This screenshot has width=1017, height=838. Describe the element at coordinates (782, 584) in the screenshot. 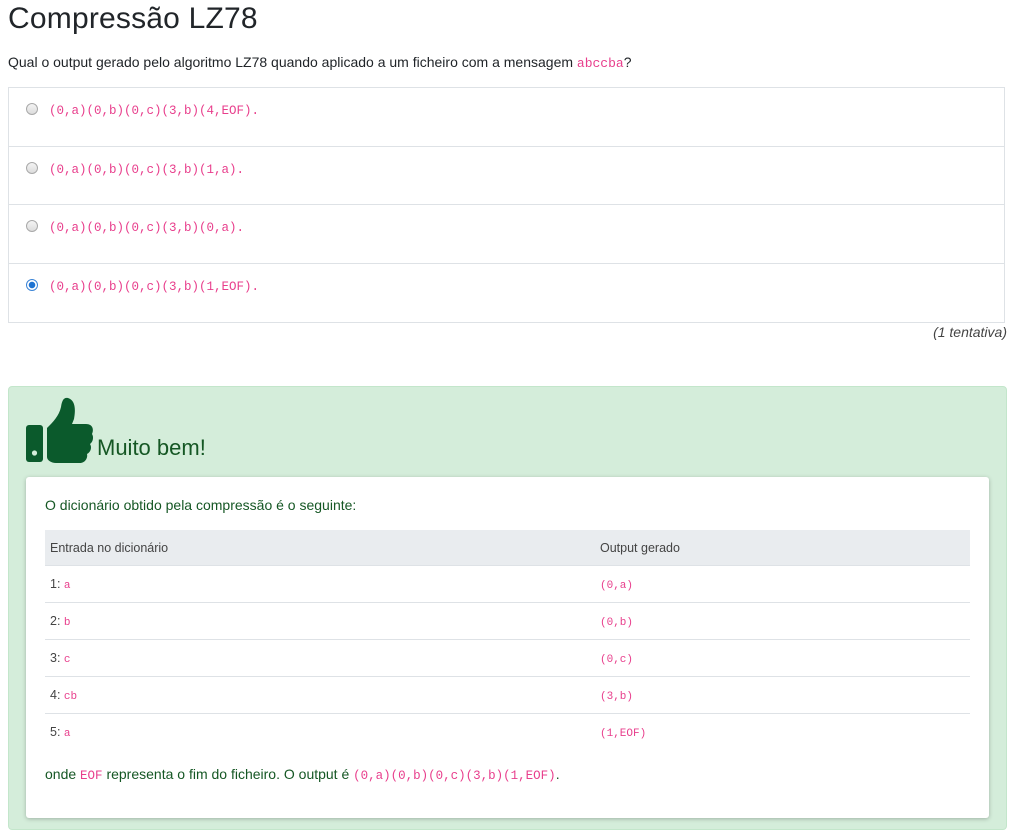

I see `output-cell: (0,a)` at that location.